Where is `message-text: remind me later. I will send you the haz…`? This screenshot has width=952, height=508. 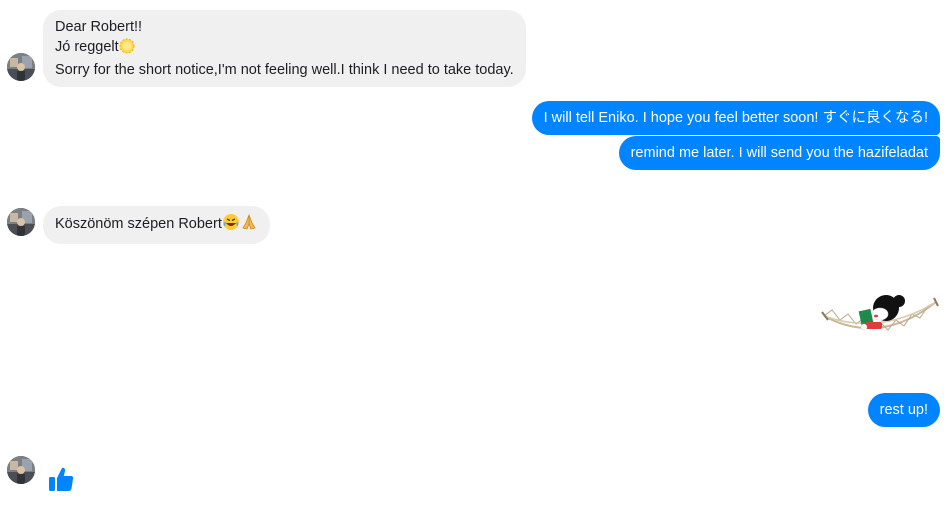 message-text: remind me later. I will send you the haz… is located at coordinates (779, 153).